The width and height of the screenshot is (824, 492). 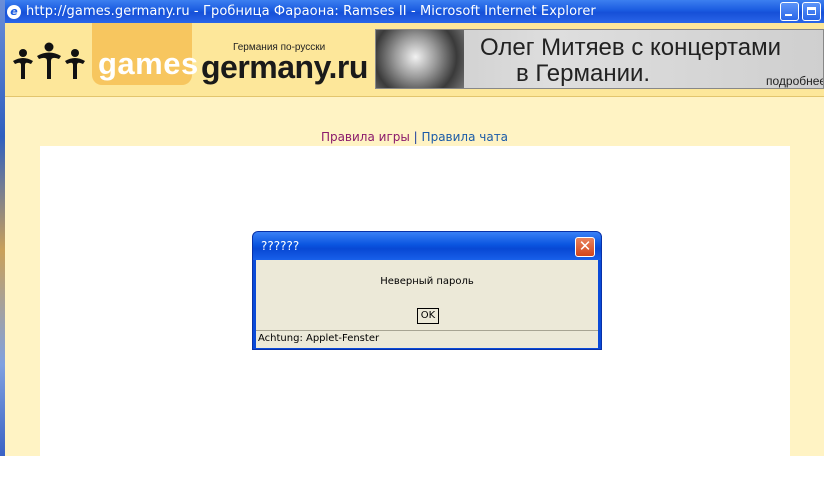 I want to click on site-logo-name: germany.ru, so click(x=284, y=67).